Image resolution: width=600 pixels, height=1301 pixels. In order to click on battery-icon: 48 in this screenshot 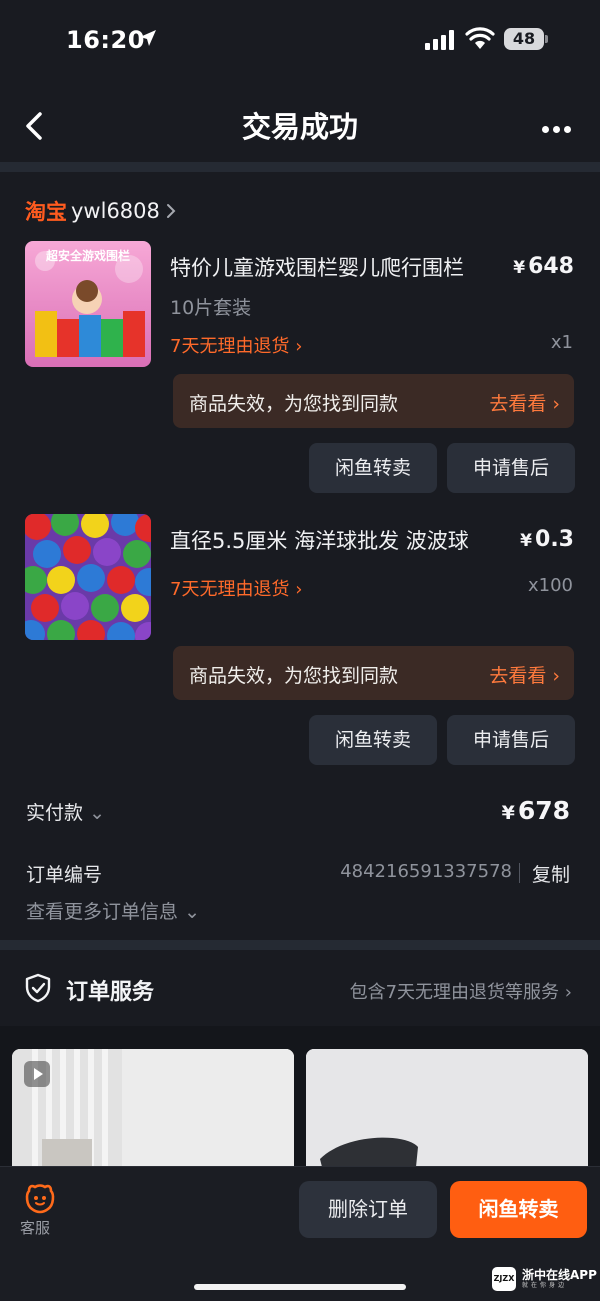, I will do `click(526, 39)`.